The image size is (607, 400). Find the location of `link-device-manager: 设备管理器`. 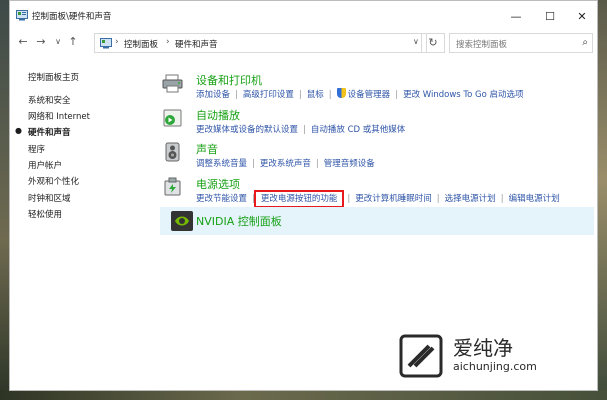

link-device-manager: 设备管理器 is located at coordinates (369, 95).